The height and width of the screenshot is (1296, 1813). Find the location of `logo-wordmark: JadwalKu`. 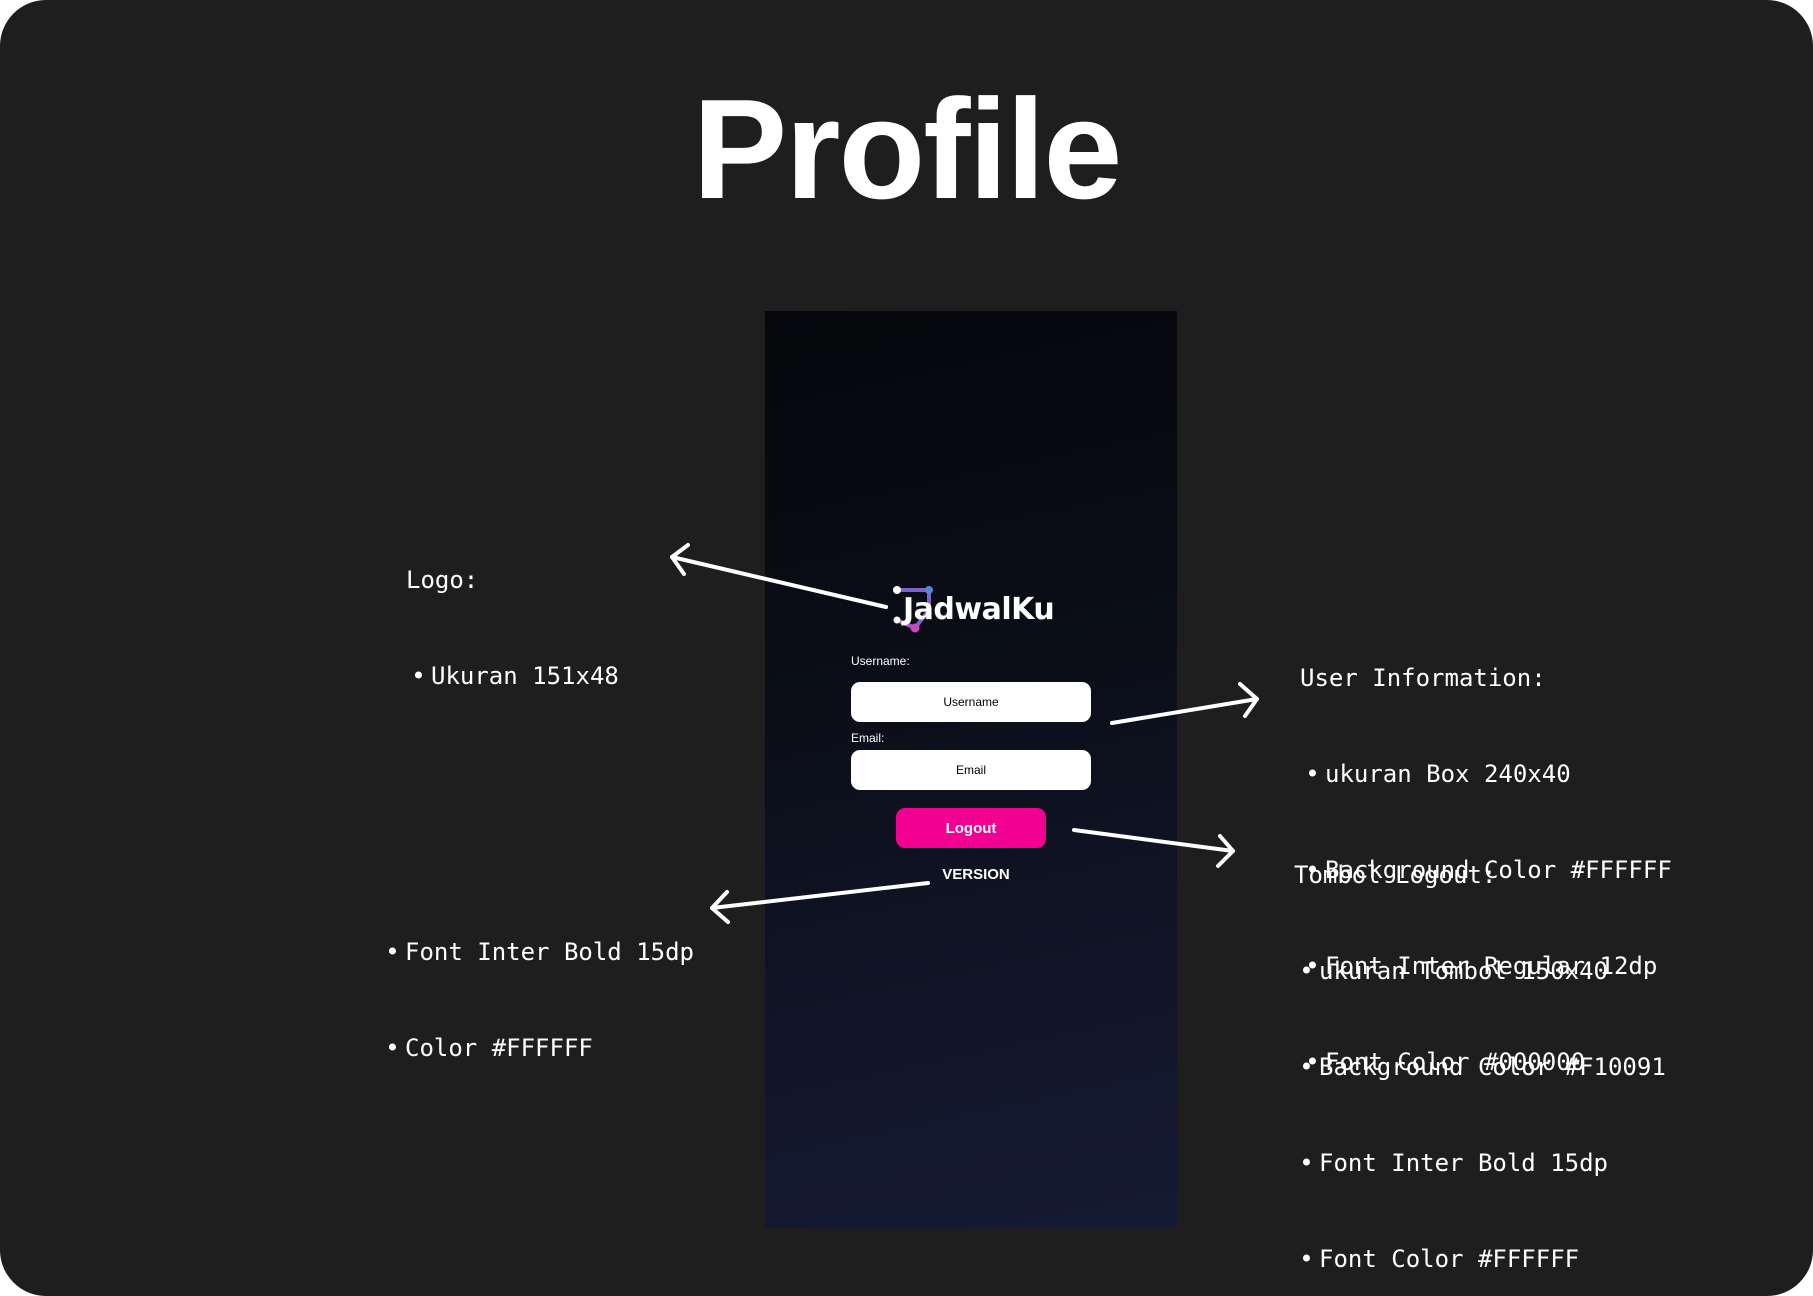

logo-wordmark: JadwalKu is located at coordinates (979, 609).